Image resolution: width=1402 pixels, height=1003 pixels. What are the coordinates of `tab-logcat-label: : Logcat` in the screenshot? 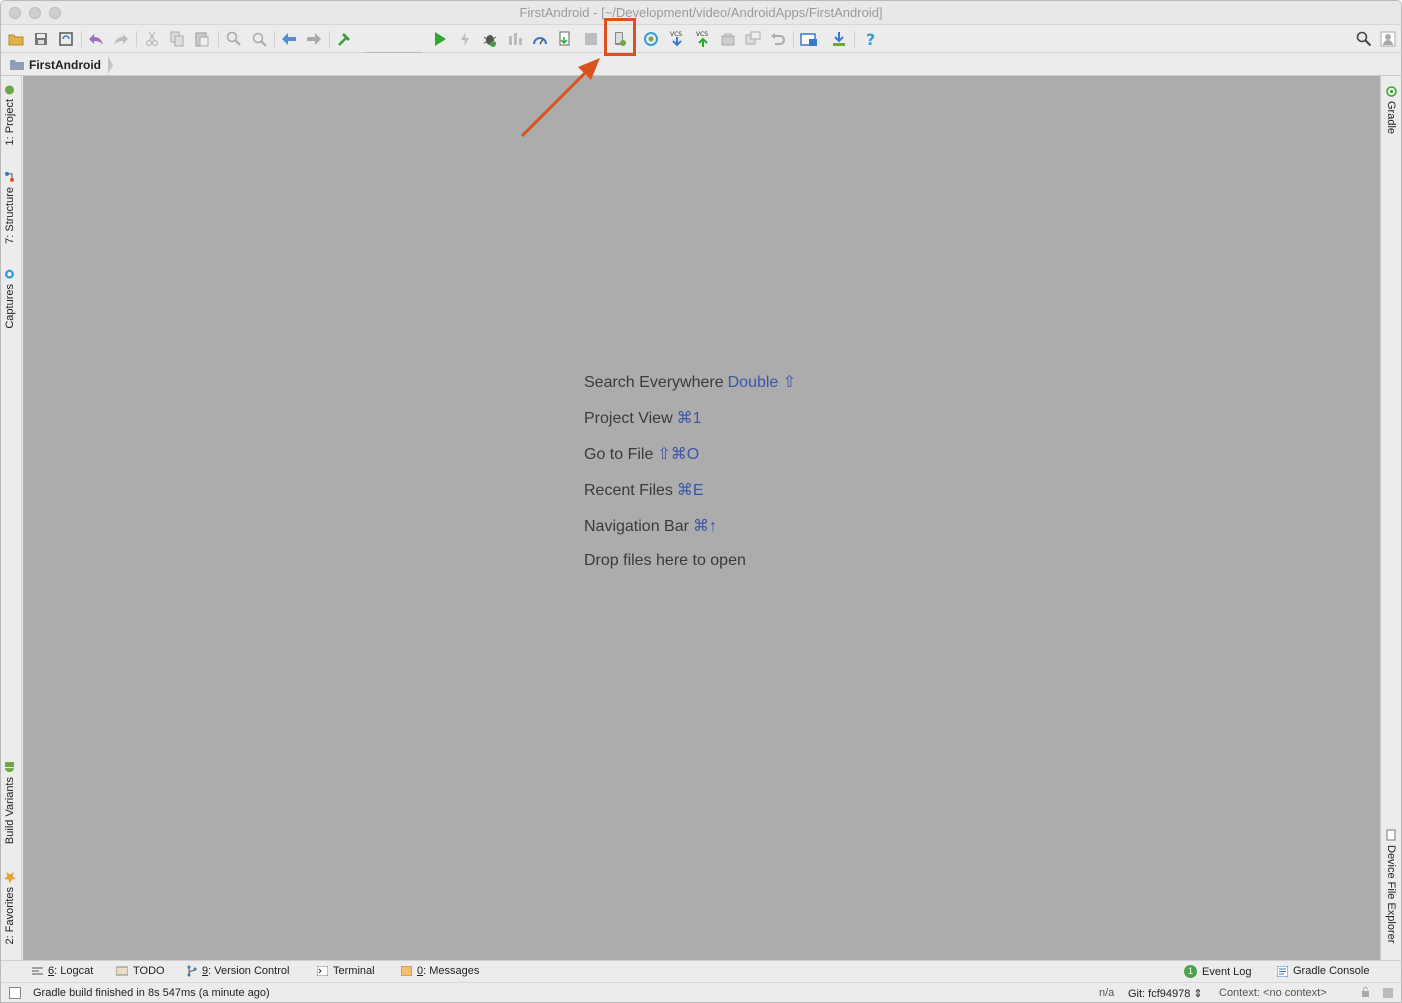 It's located at (74, 971).